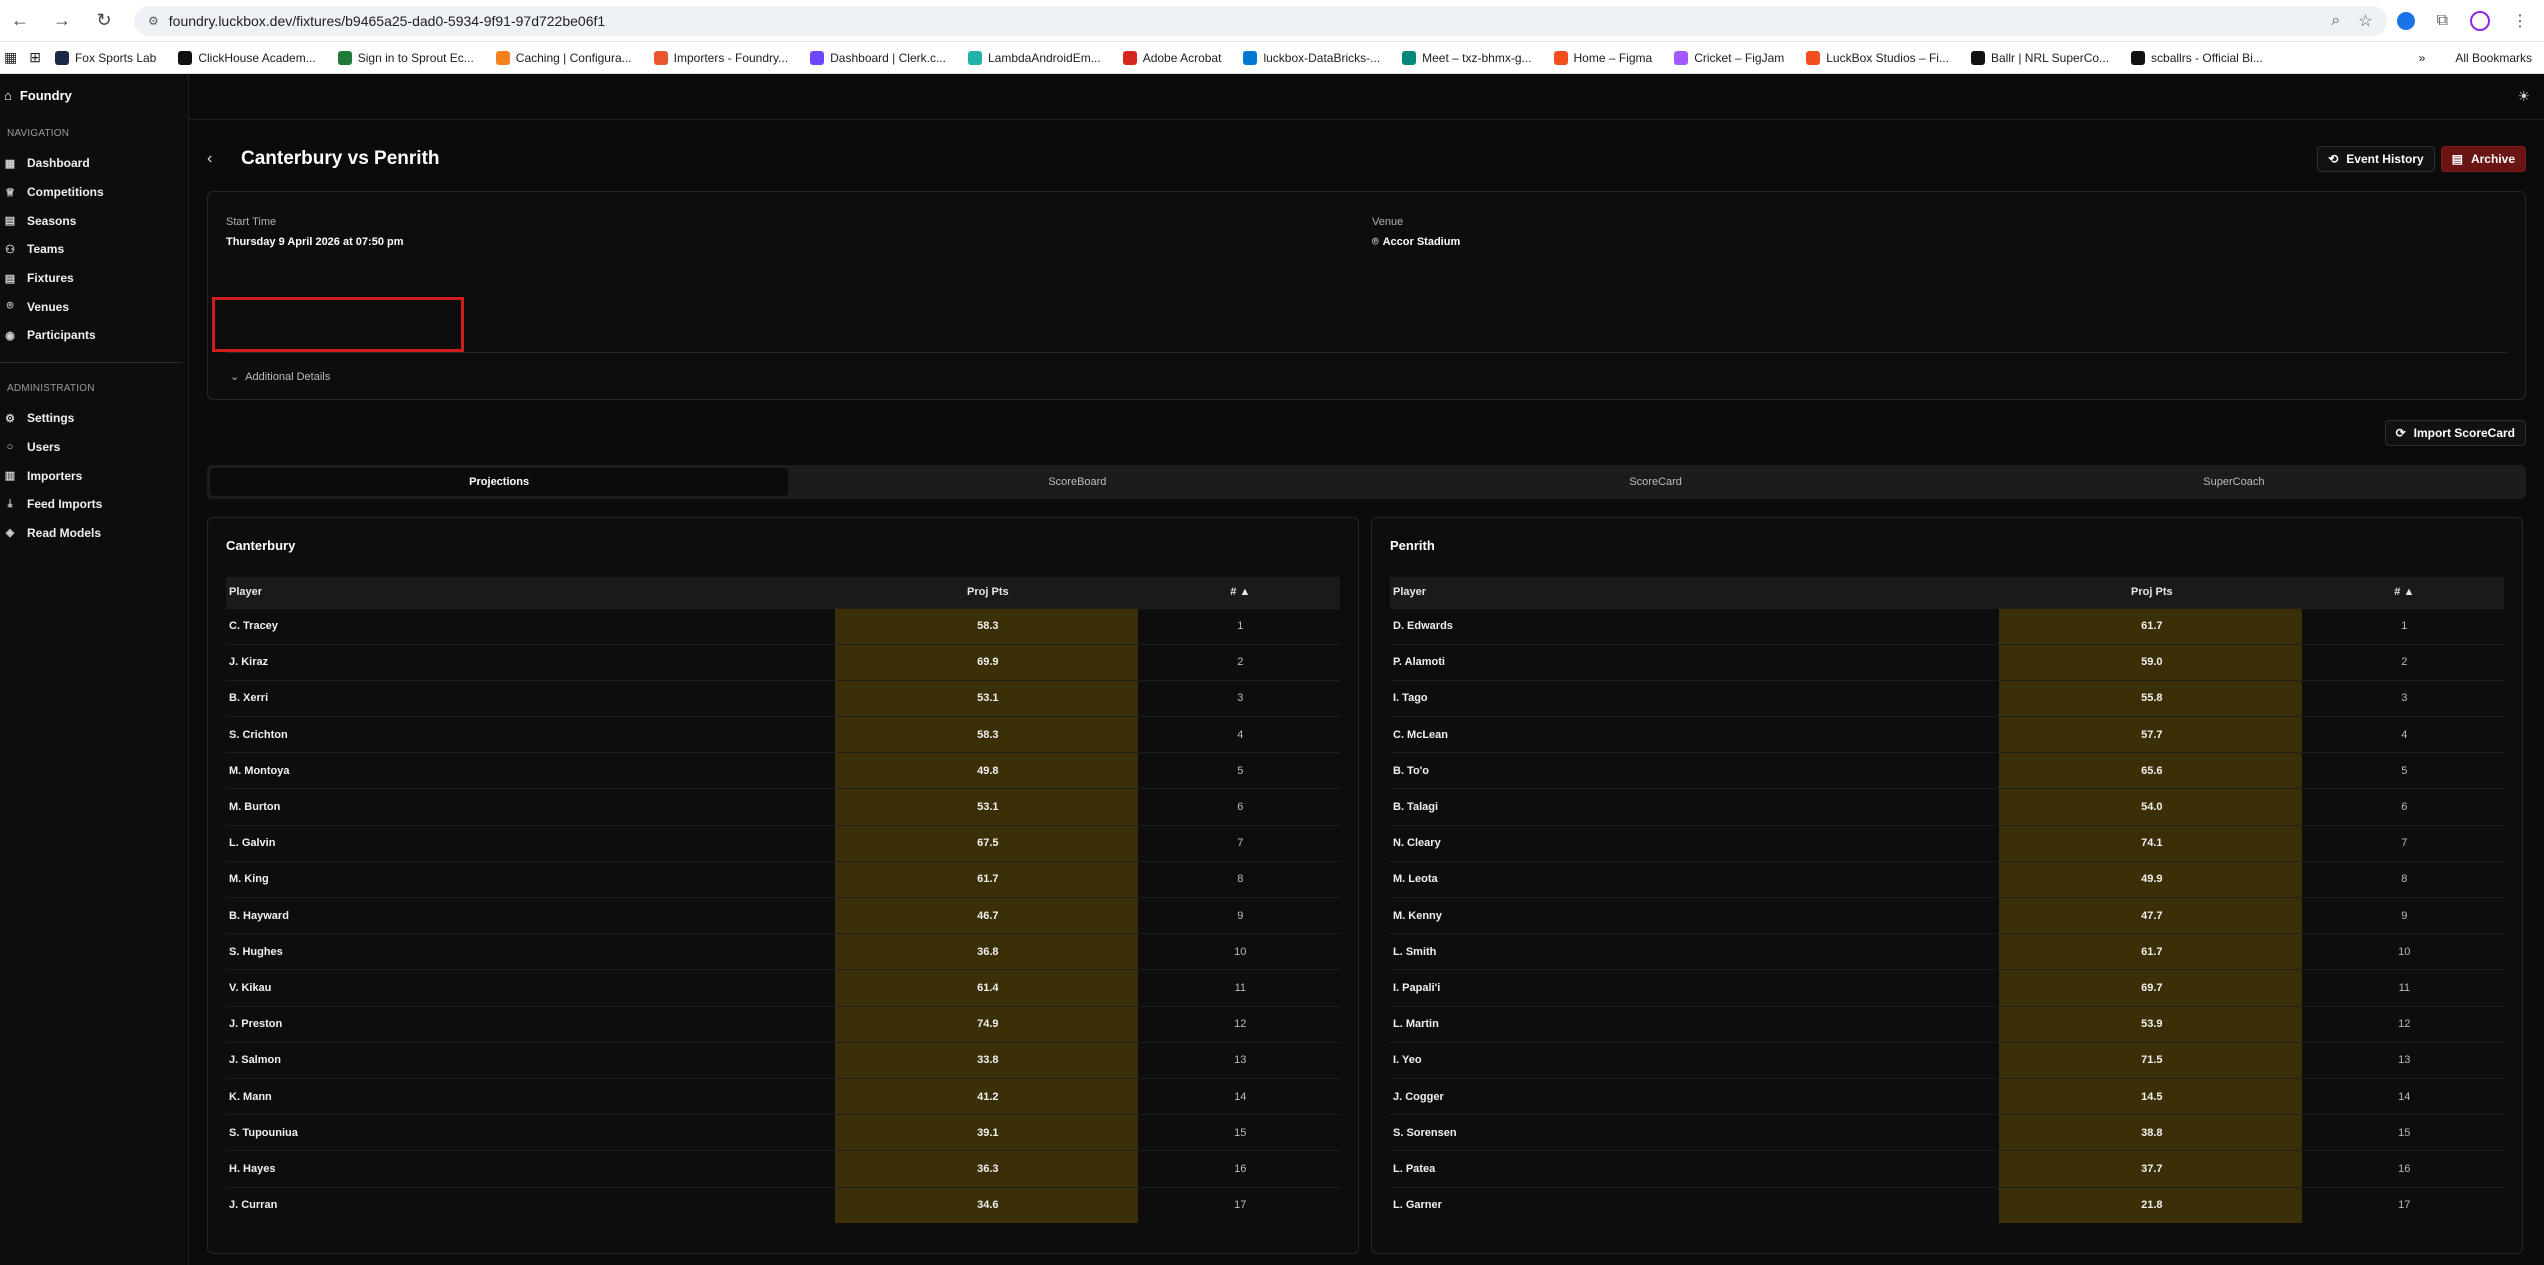 This screenshot has height=1265, width=2544. What do you see at coordinates (1947, 770) in the screenshot?
I see `table-row: B. To'o 65.6 5` at bounding box center [1947, 770].